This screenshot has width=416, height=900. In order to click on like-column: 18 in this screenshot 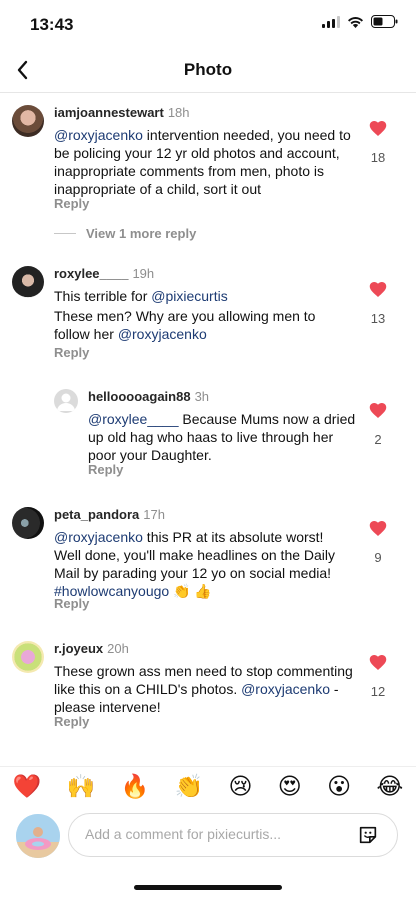, I will do `click(378, 142)`.